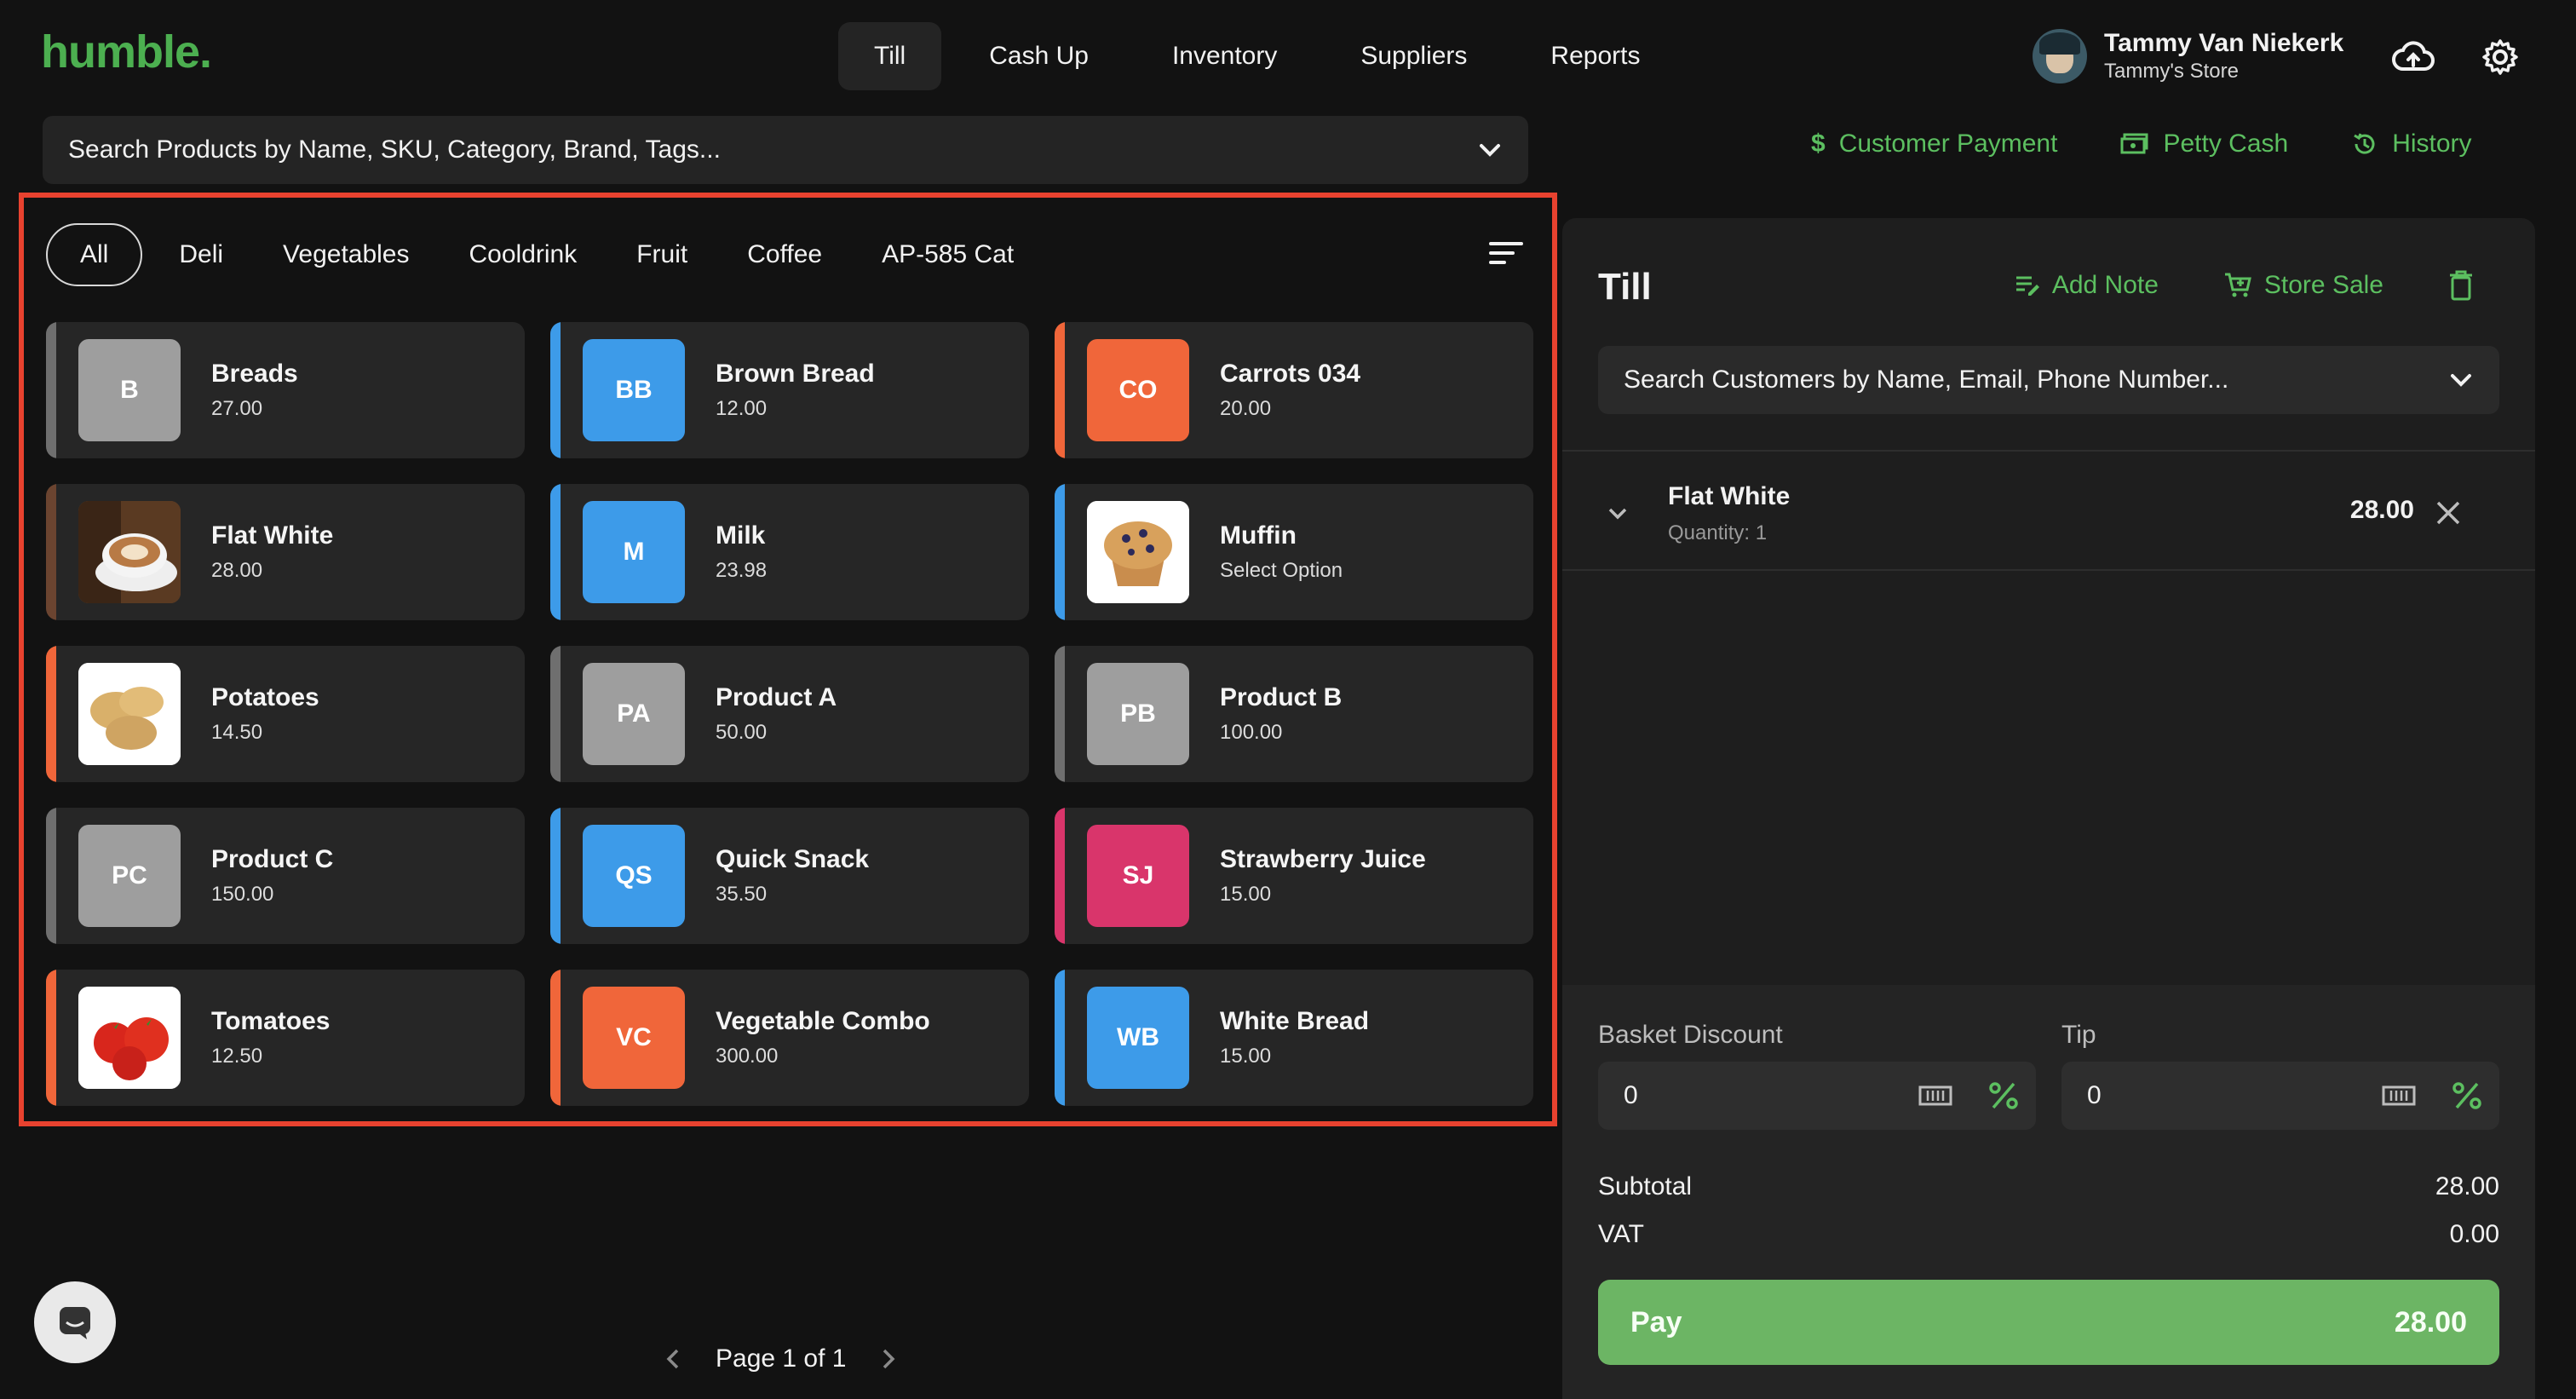 This screenshot has width=2576, height=1399. I want to click on petty-cash-link: Petty Cash, so click(2204, 144).